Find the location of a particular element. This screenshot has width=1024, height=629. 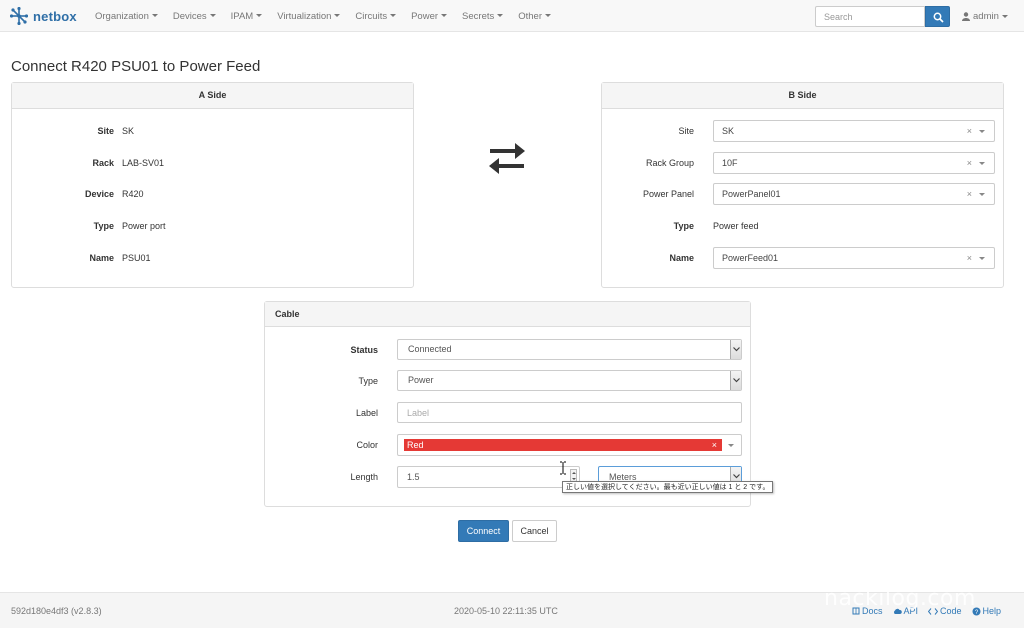

code-icon is located at coordinates (933, 611).